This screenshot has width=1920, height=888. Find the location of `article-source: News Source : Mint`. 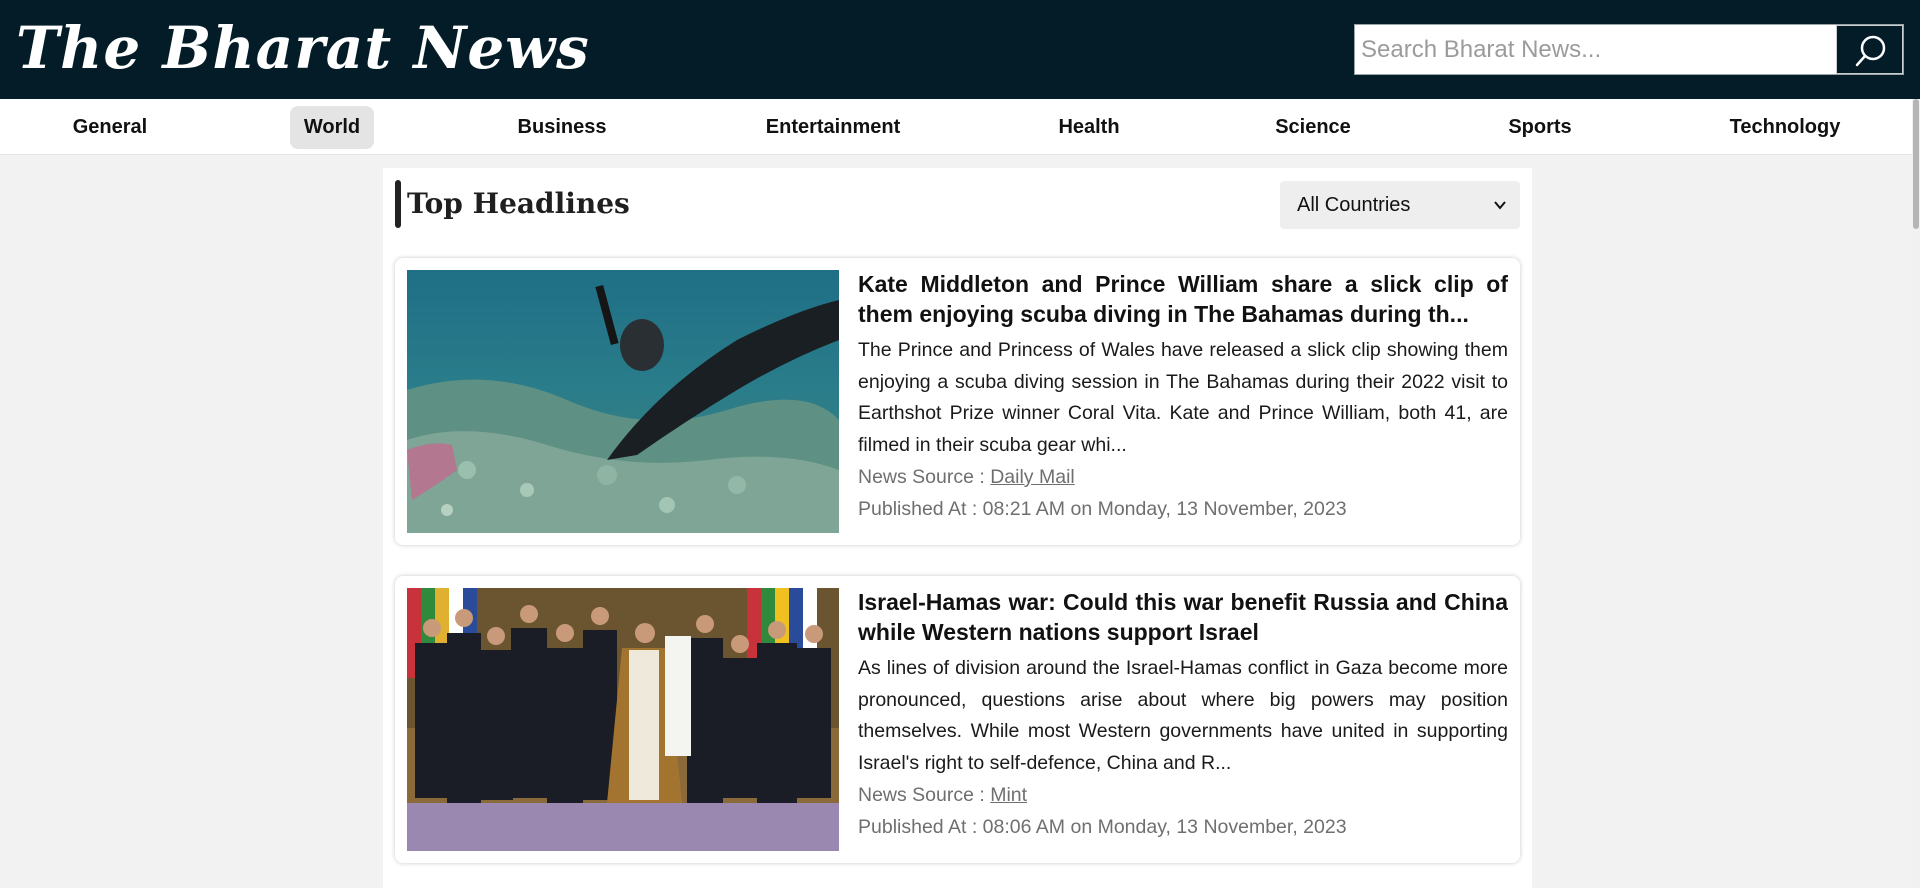

article-source: News Source : Mint is located at coordinates (942, 795).